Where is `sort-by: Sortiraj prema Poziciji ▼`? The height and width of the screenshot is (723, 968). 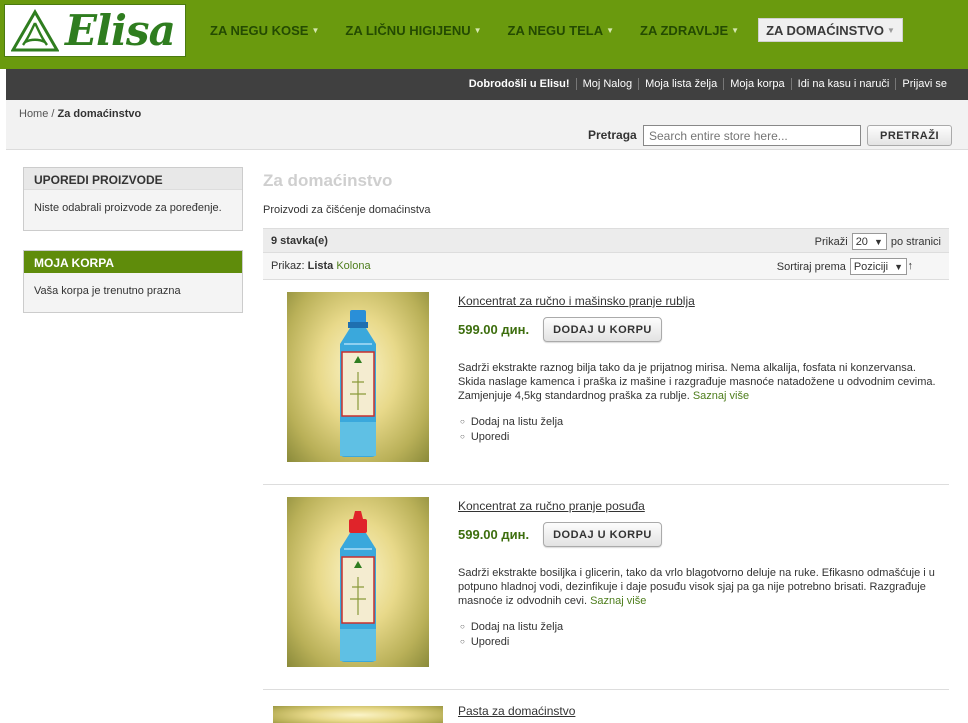 sort-by: Sortiraj prema Poziciji ▼ is located at coordinates (842, 266).